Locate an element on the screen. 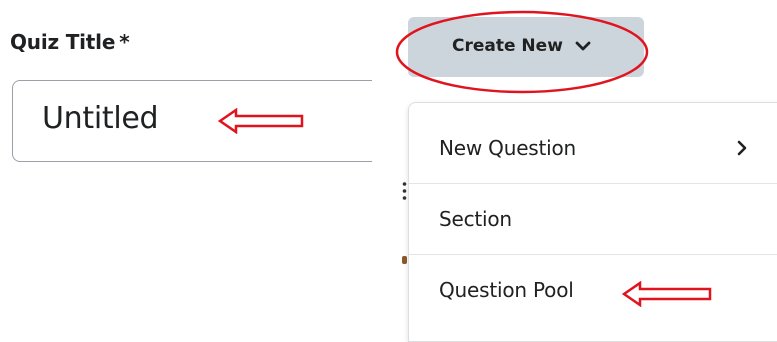 Image resolution: width=777 pixels, height=342 pixels. menu-item-question-pool: Question Pool is located at coordinates (593, 290).